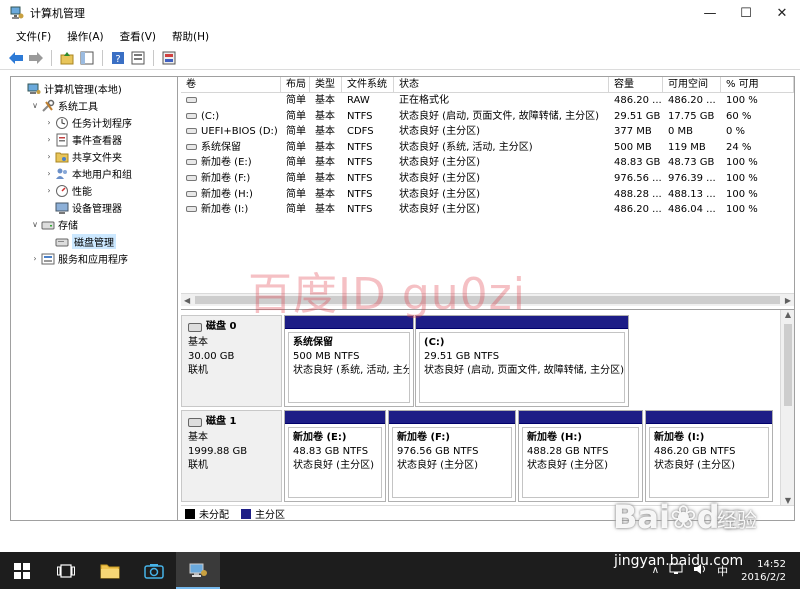 Image resolution: width=800 pixels, height=589 pixels. I want to click on partition-block: 新加卷 (I:) 486.20 GB NTFS 状态良好 (主分区), so click(709, 456).